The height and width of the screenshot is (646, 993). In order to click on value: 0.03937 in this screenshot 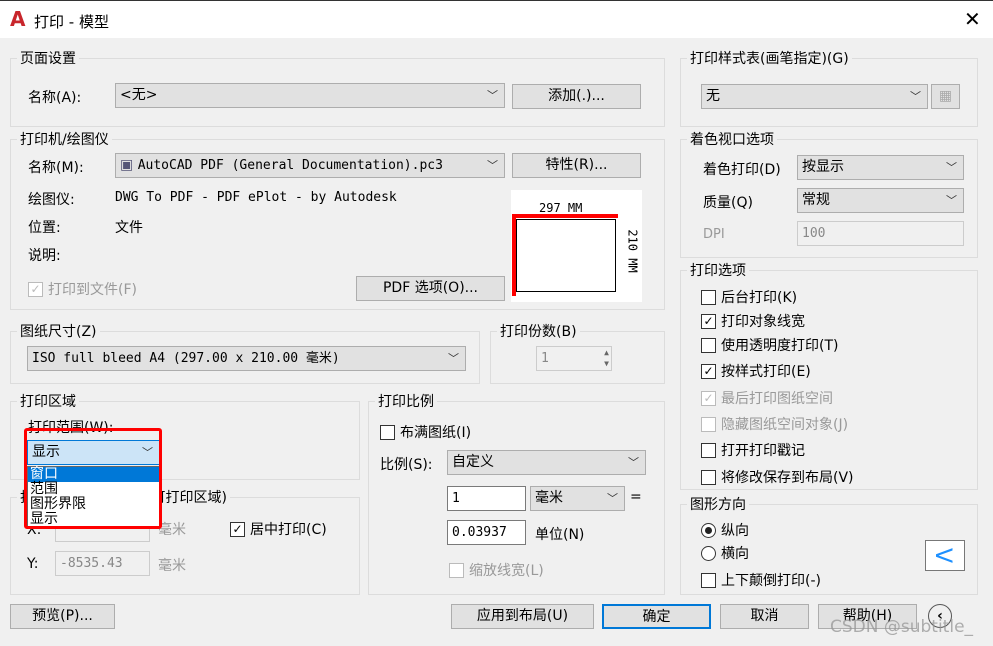, I will do `click(479, 532)`.